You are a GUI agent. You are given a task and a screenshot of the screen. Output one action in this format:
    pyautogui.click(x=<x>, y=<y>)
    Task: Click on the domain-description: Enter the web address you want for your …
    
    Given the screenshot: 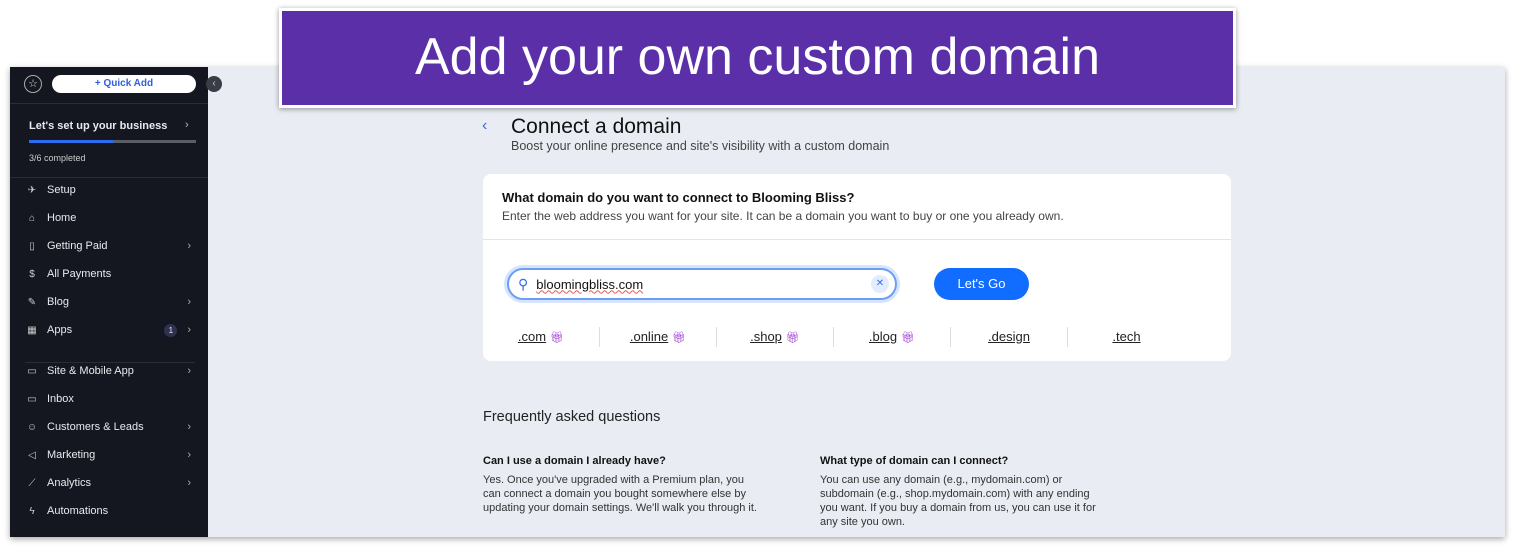 What is the action you would take?
    pyautogui.click(x=783, y=216)
    